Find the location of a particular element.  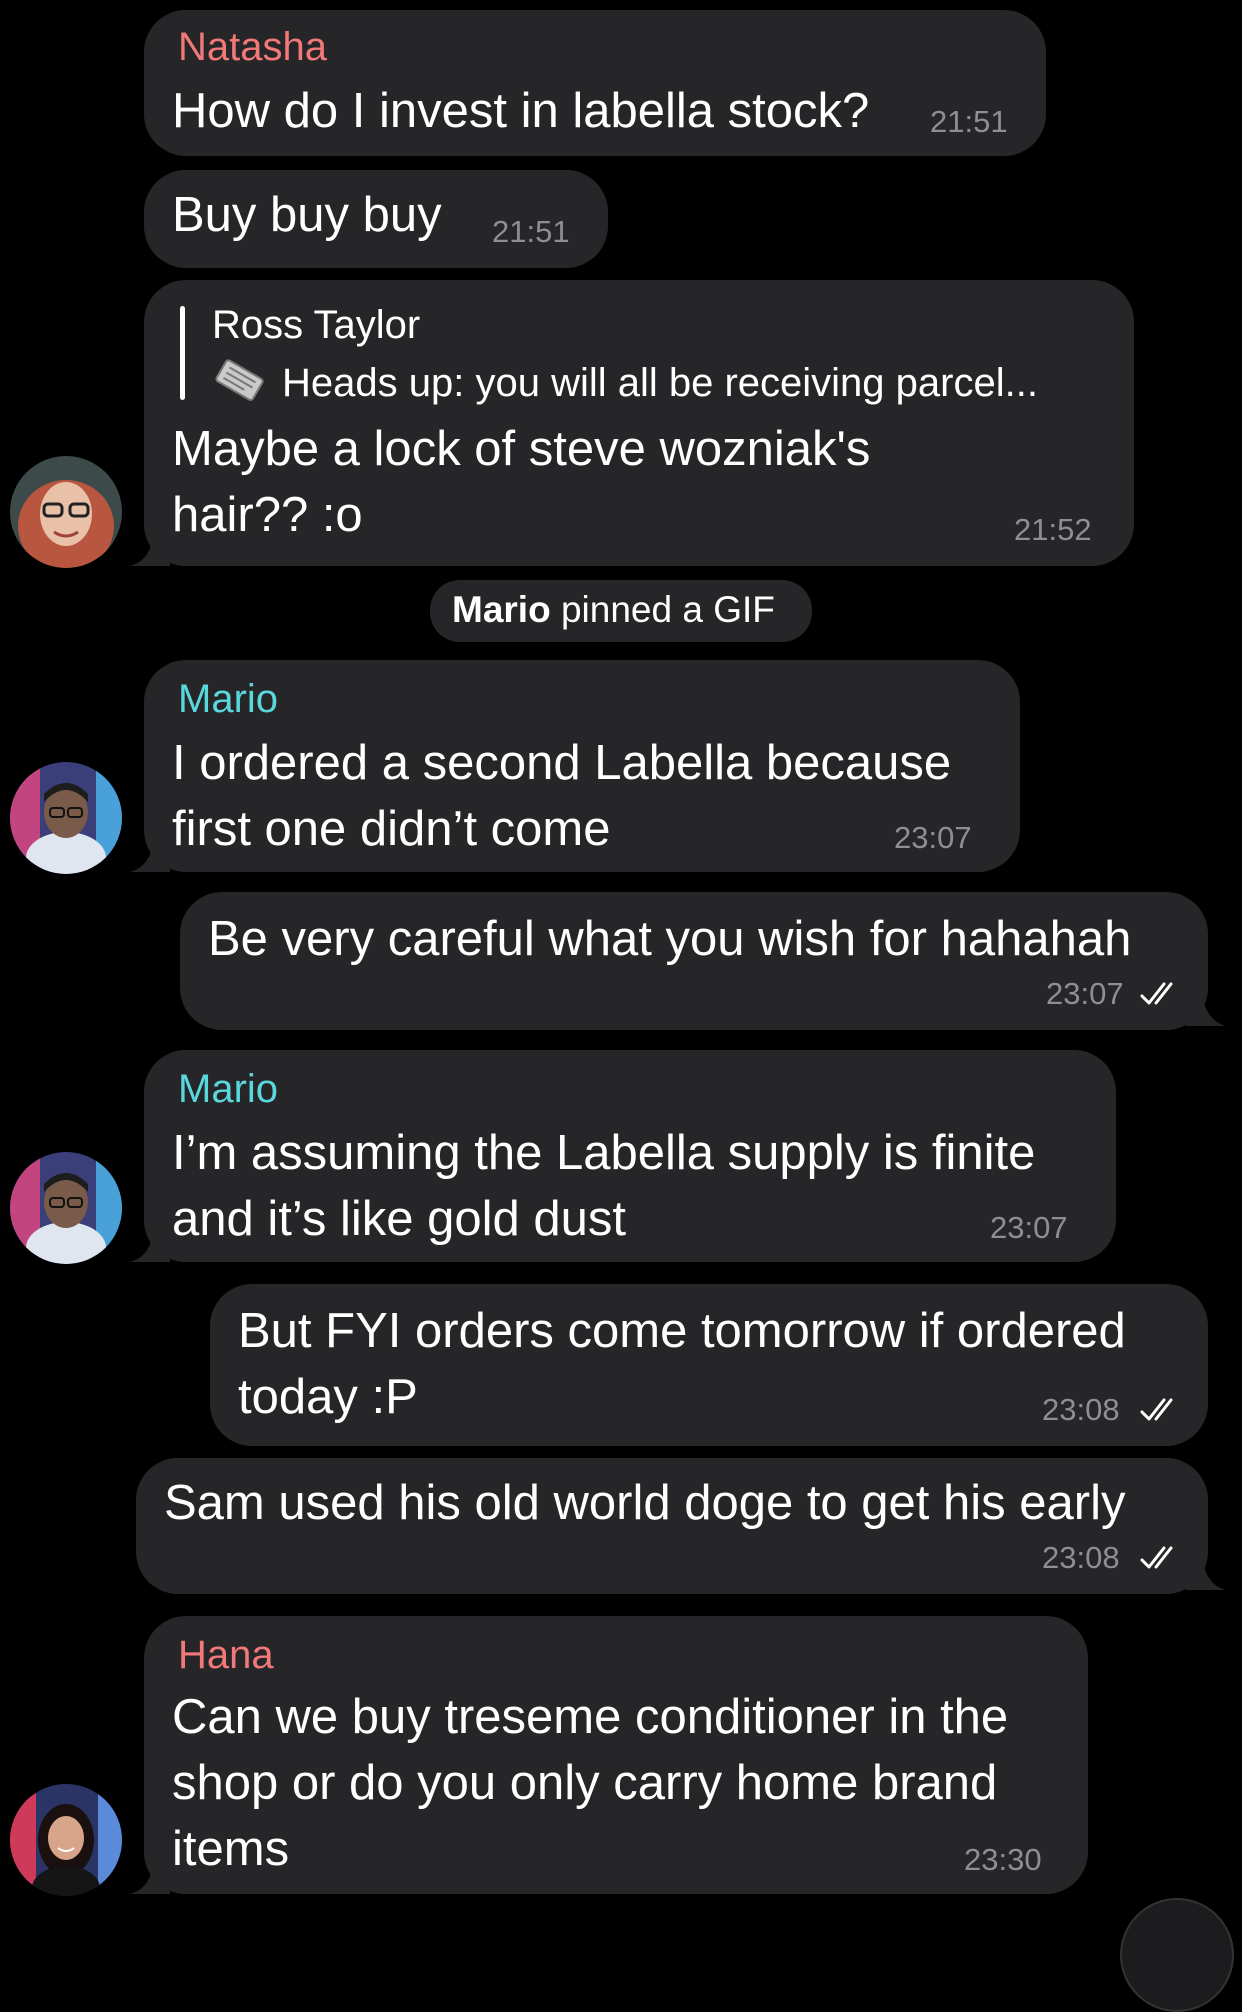

message-bubble: Buy buy buy 21:51 is located at coordinates (376, 219).